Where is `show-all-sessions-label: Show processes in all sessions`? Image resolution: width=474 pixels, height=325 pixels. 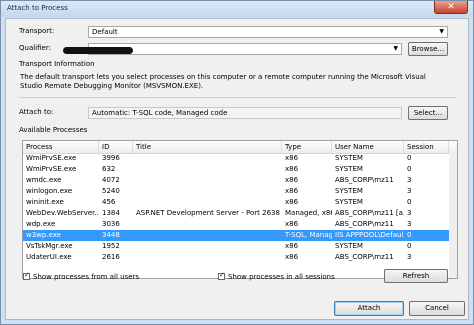
show-all-sessions-label: Show processes in all sessions is located at coordinates (281, 277).